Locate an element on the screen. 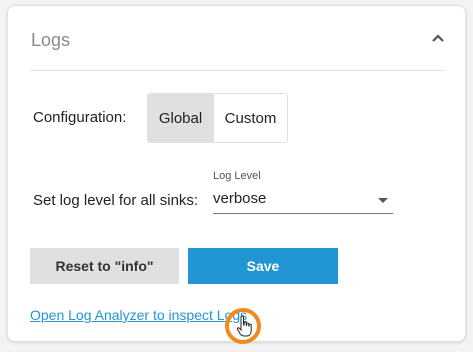 The image size is (473, 352). log-level-caption: Log Level is located at coordinates (237, 176).